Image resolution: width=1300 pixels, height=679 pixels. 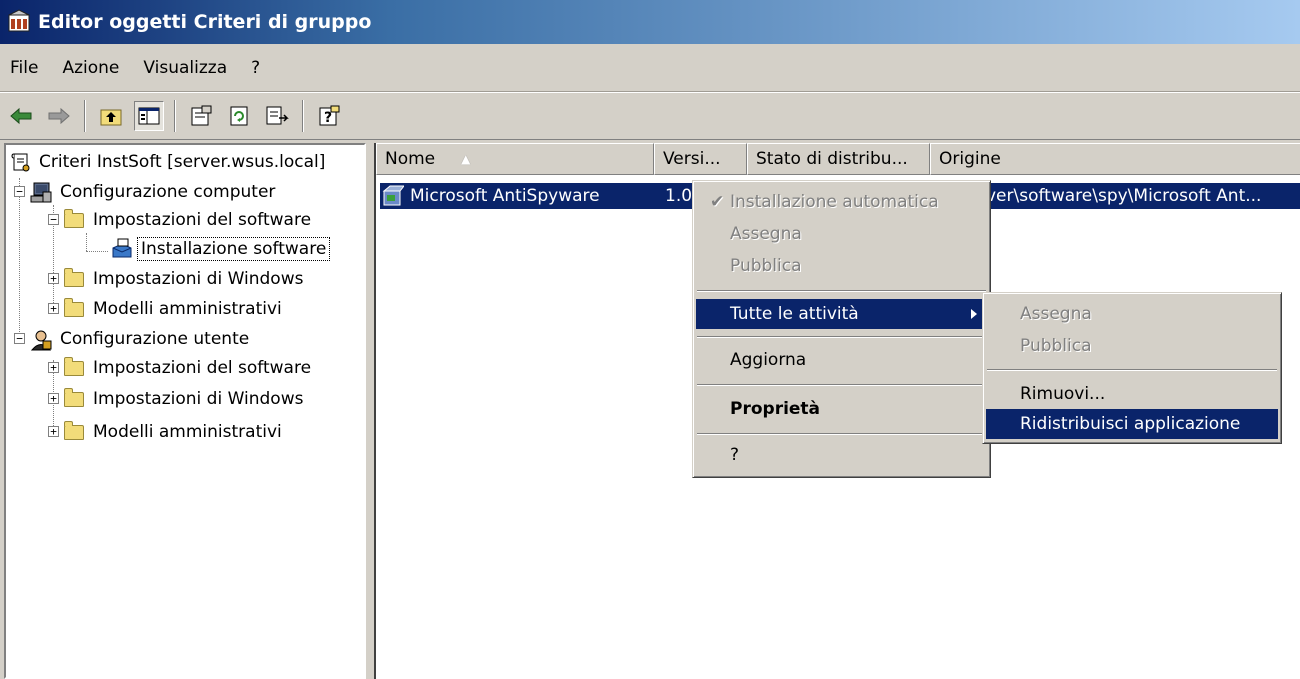 I want to click on column-header-name: Nome ▲, so click(x=515, y=159).